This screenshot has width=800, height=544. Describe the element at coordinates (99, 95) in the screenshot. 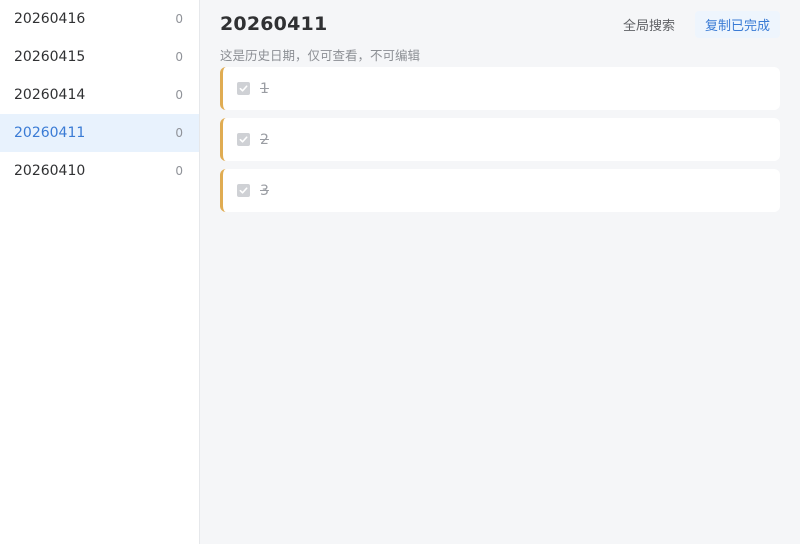

I see `date-item-20260414: 20260414 0` at that location.